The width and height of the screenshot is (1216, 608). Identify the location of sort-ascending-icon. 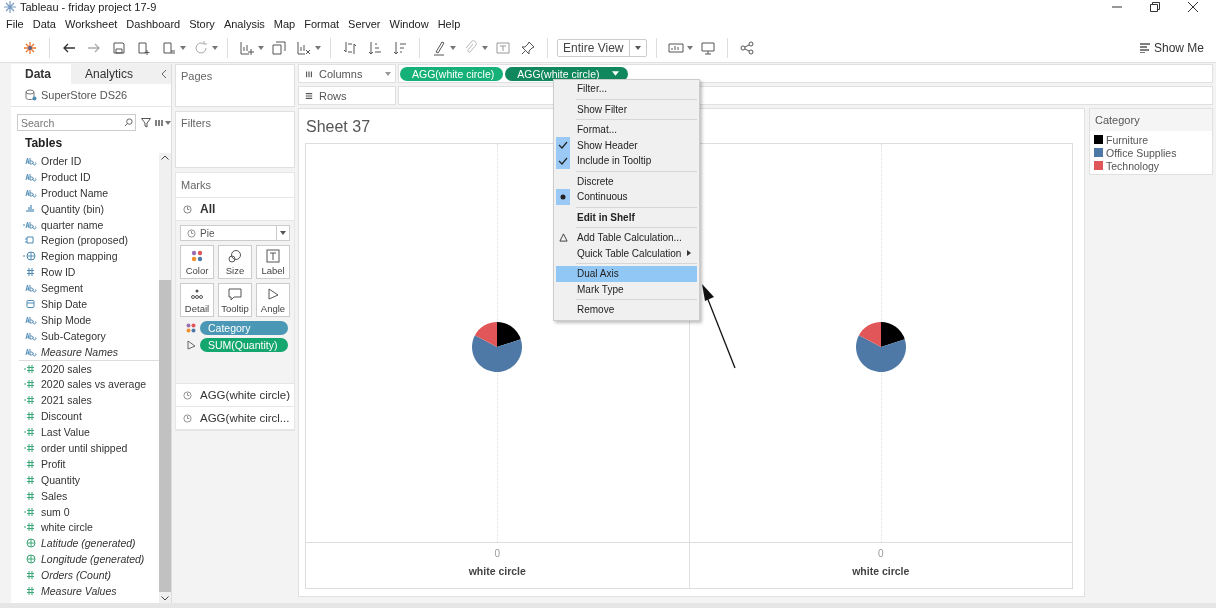
(375, 47).